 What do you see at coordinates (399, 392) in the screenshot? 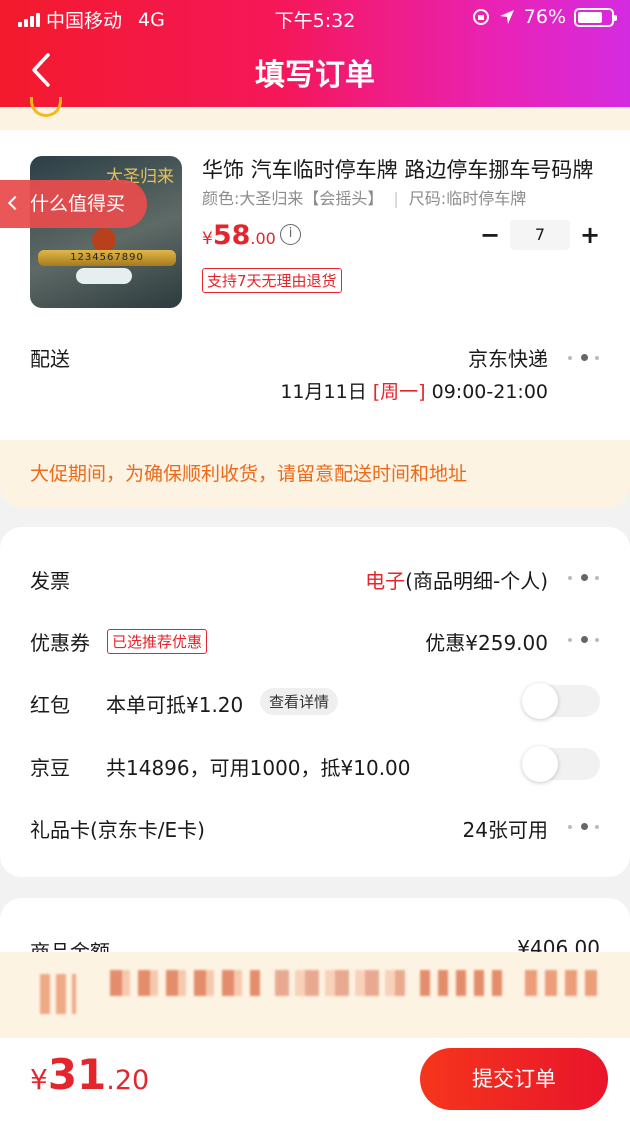
I see `shipping-weekday: [周一]` at bounding box center [399, 392].